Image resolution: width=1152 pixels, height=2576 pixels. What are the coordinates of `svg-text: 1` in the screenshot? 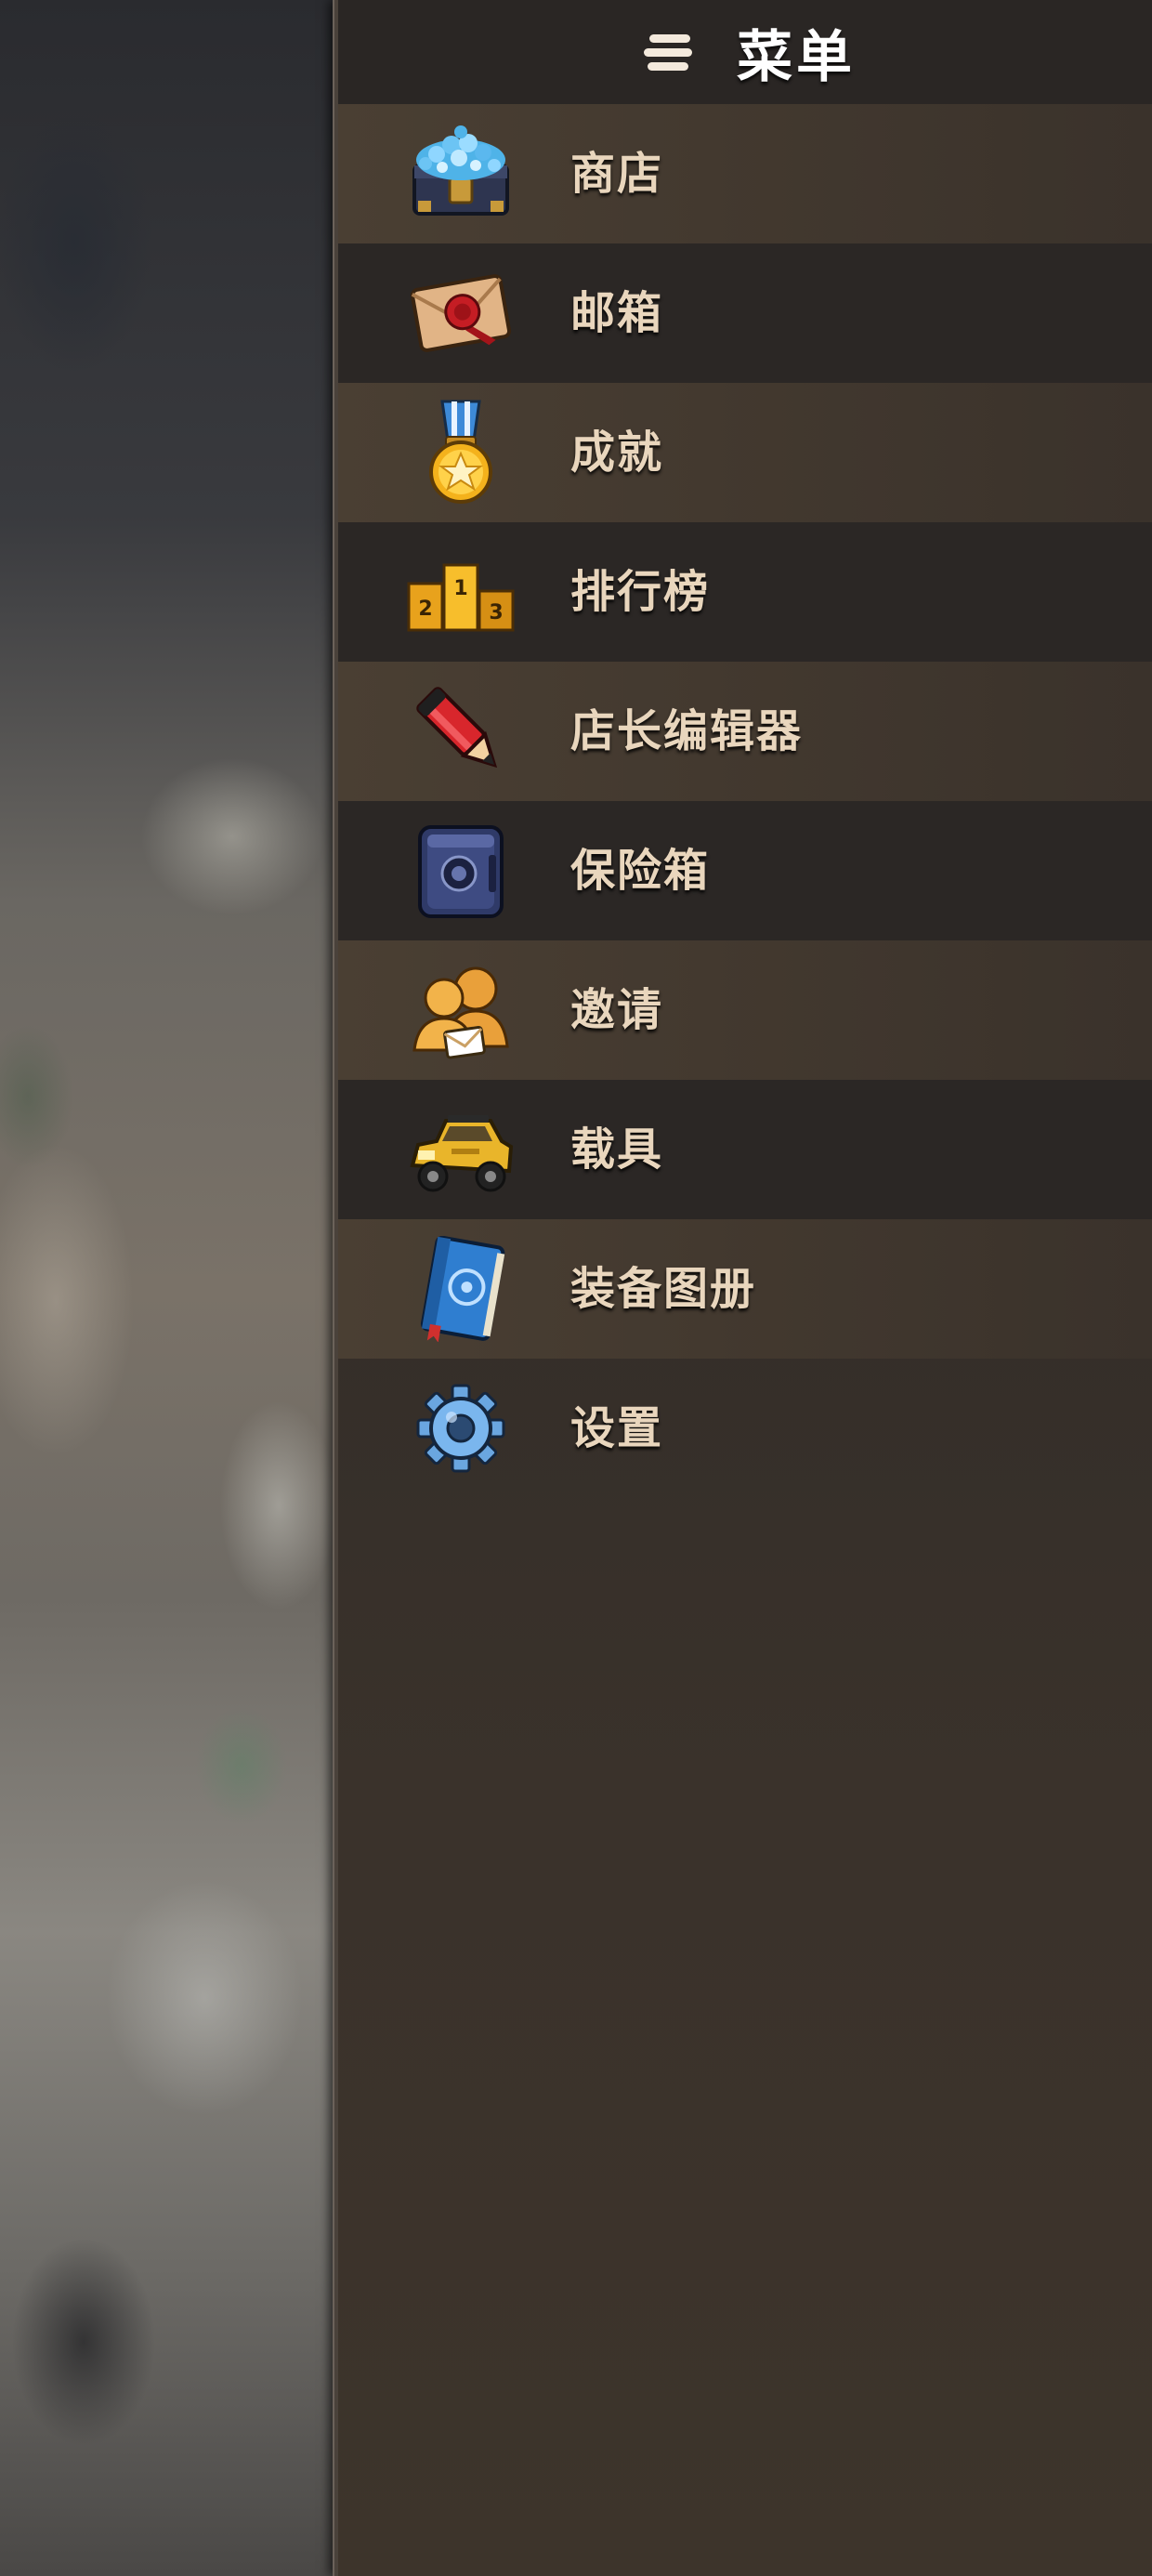 It's located at (460, 588).